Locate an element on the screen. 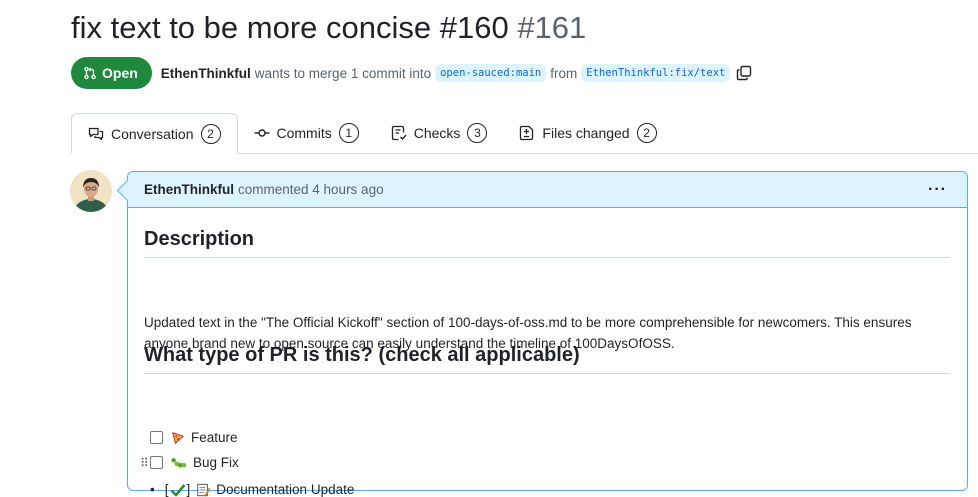  merge-text: wants to merge 1 commit into is located at coordinates (343, 73).